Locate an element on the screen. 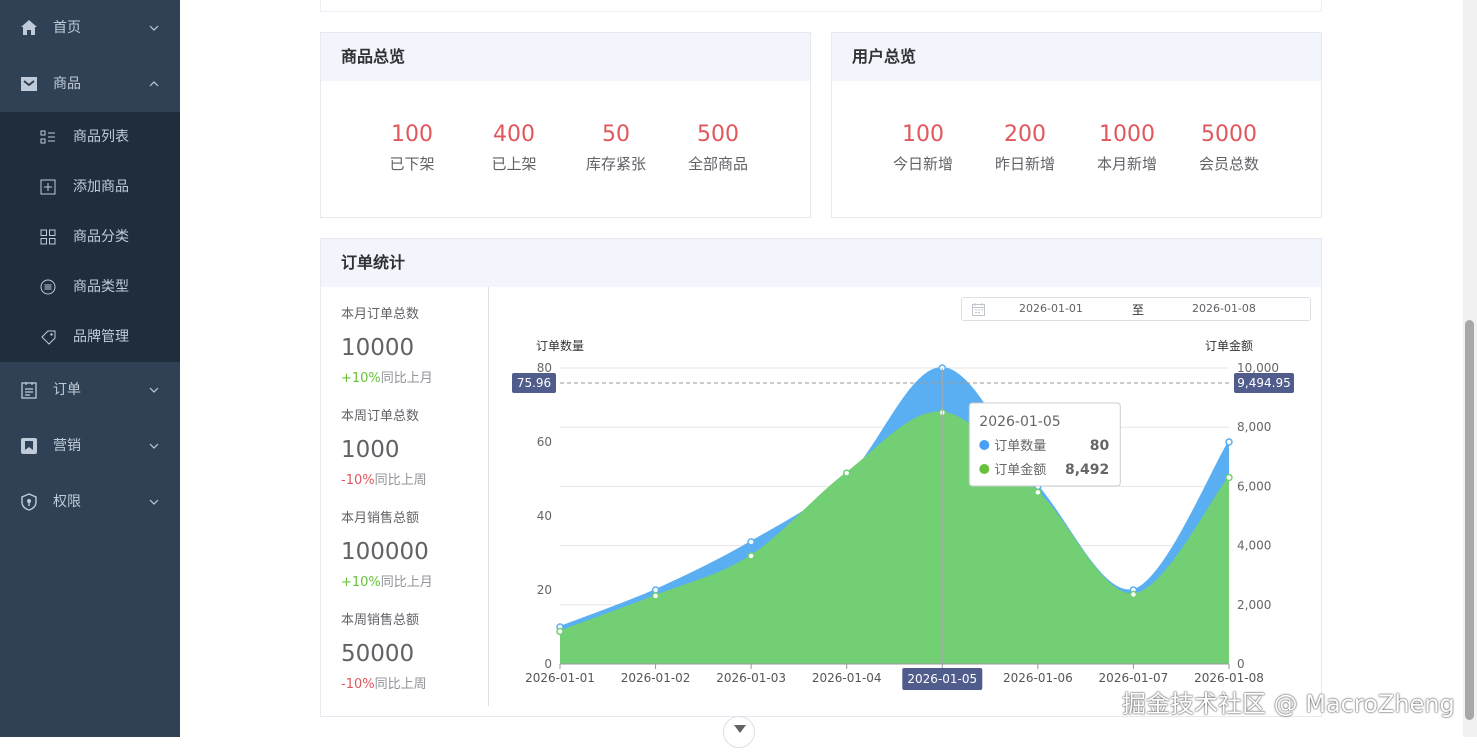 The width and height of the screenshot is (1477, 753). metric-value: 10000 is located at coordinates (378, 348).